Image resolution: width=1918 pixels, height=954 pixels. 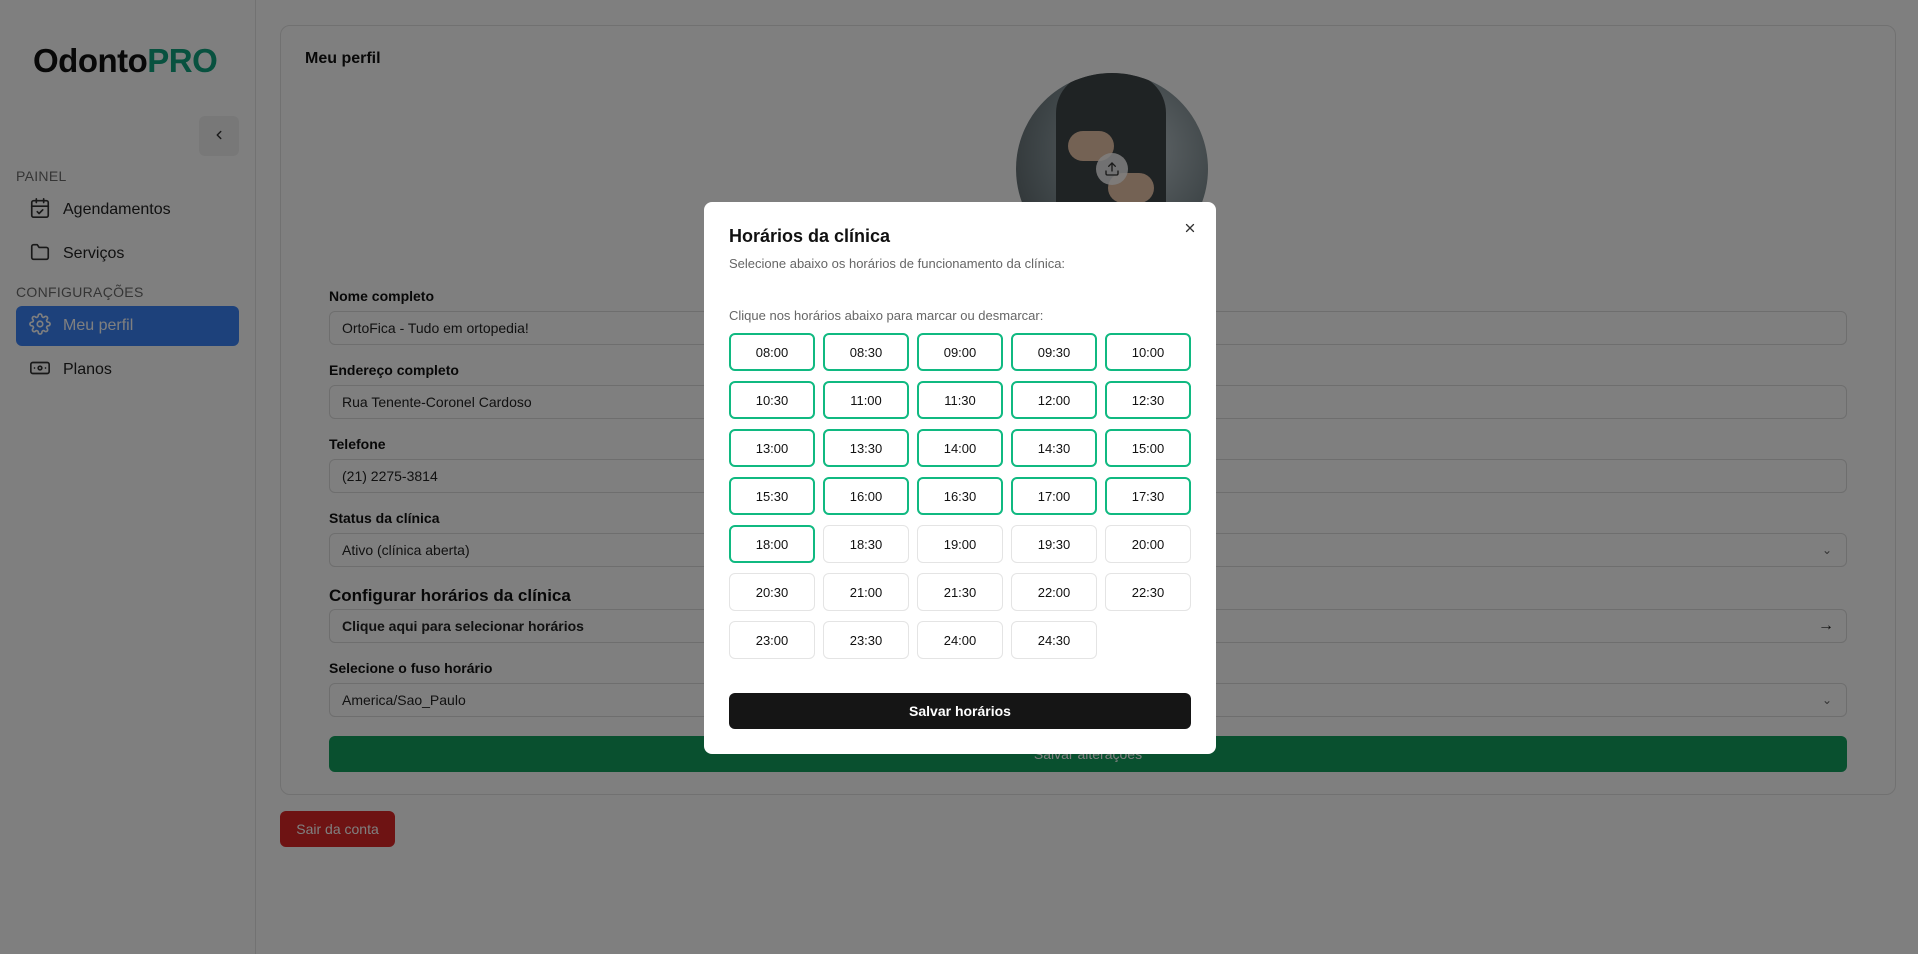 I want to click on time-slot-button: 17:30, so click(x=1148, y=496).